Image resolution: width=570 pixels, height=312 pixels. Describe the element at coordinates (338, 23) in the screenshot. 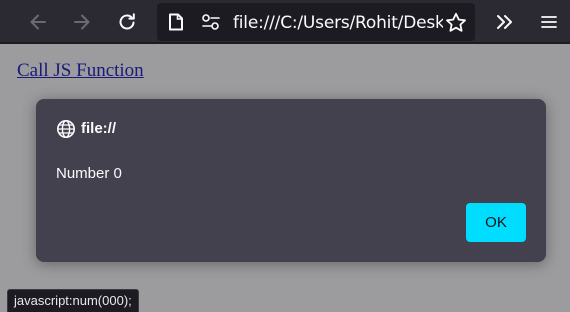

I see `url-text: file:///C:/Users/Rohit/Desktop` at that location.